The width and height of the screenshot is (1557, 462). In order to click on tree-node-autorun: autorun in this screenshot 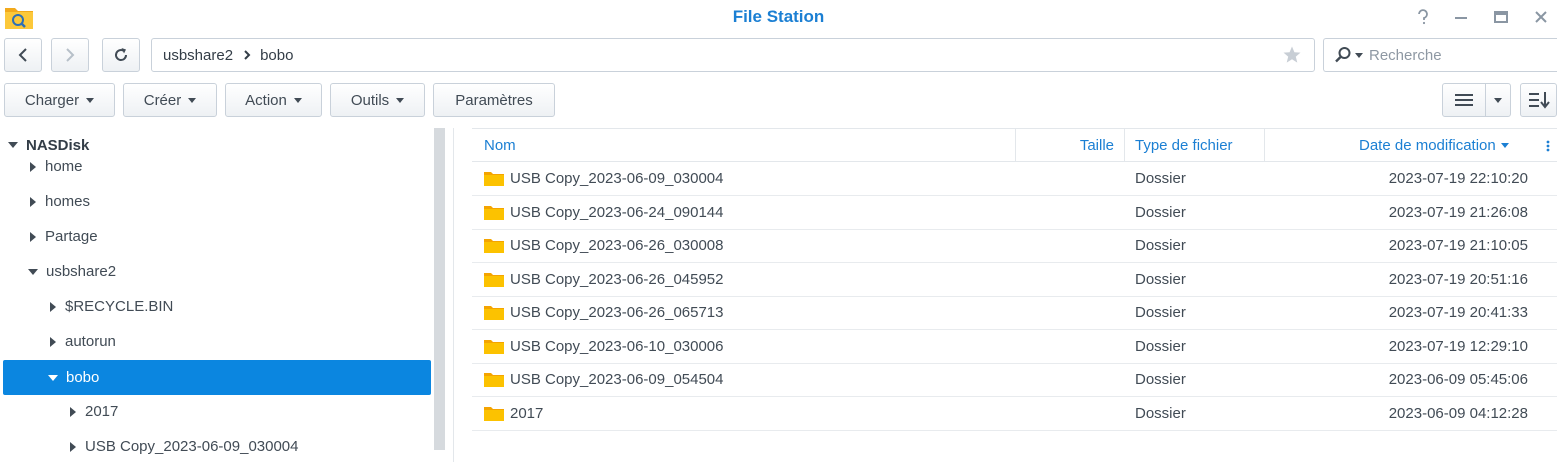, I will do `click(215, 341)`.